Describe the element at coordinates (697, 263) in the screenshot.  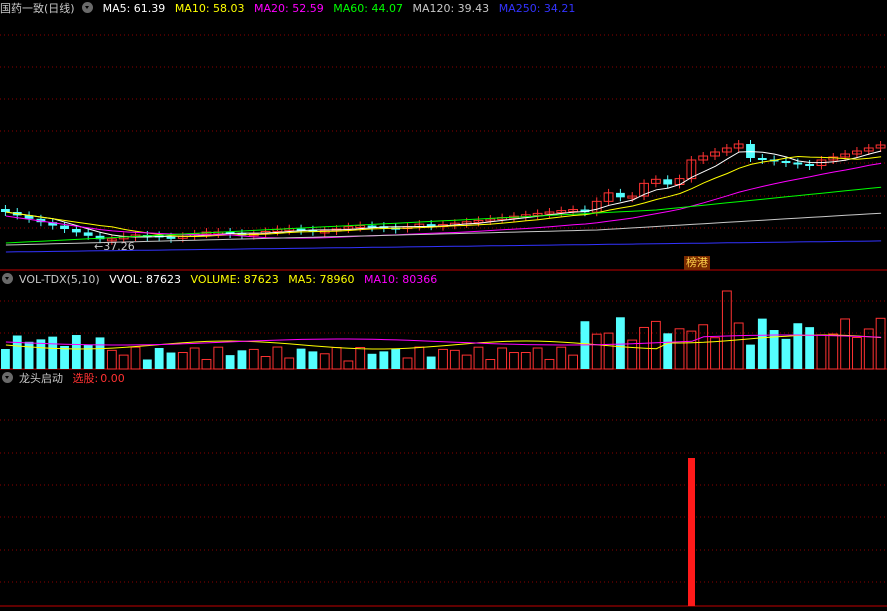
I see `event-tag: 榜港` at that location.